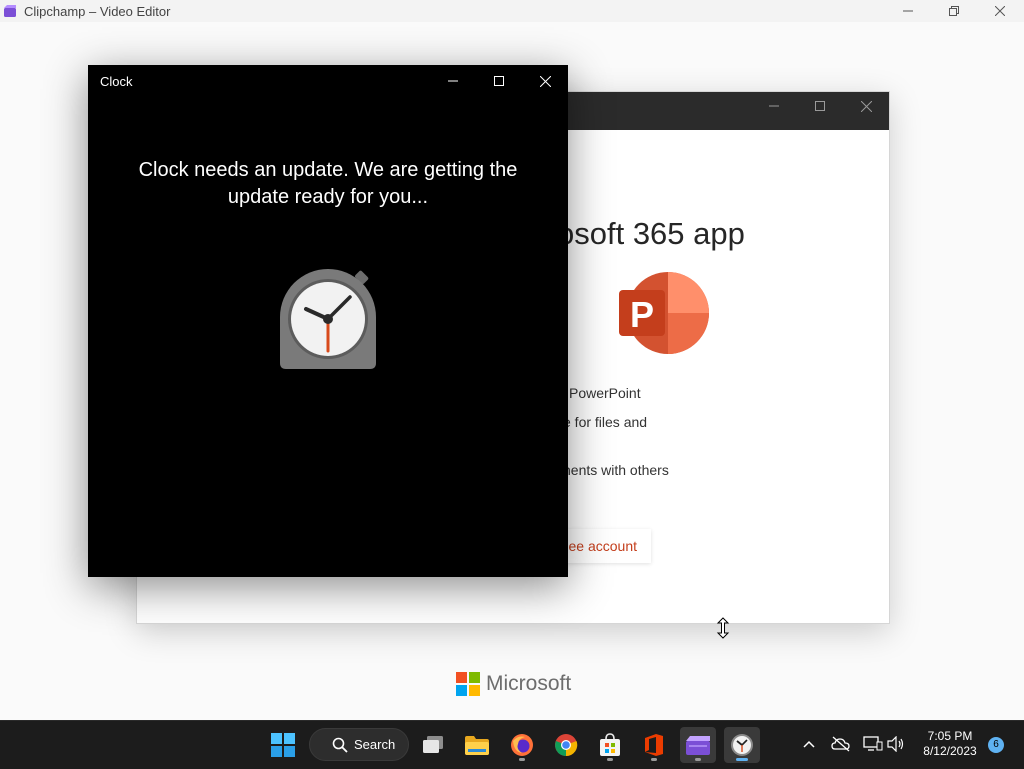 The image size is (1024, 769). I want to click on clock-close-button, so click(545, 81).